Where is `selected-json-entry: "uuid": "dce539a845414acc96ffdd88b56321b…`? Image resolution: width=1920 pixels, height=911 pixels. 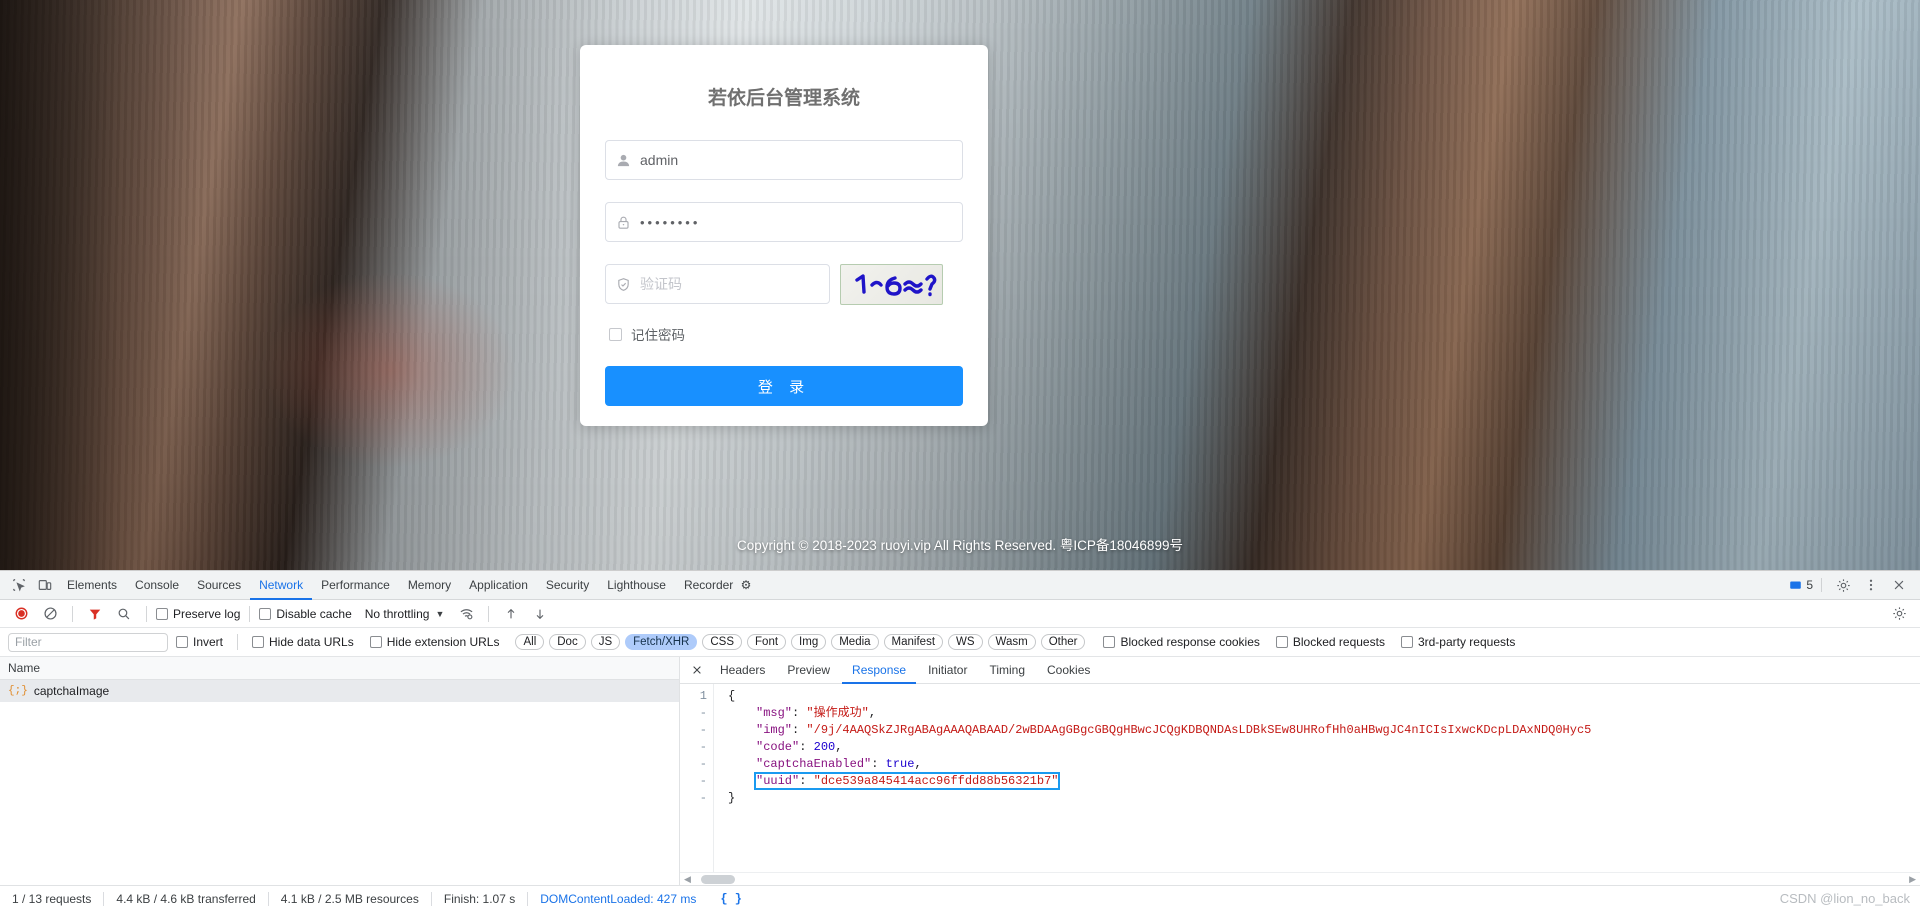
selected-json-entry: "uuid": "dce539a845414acc96ffdd88b56321b… is located at coordinates (907, 781).